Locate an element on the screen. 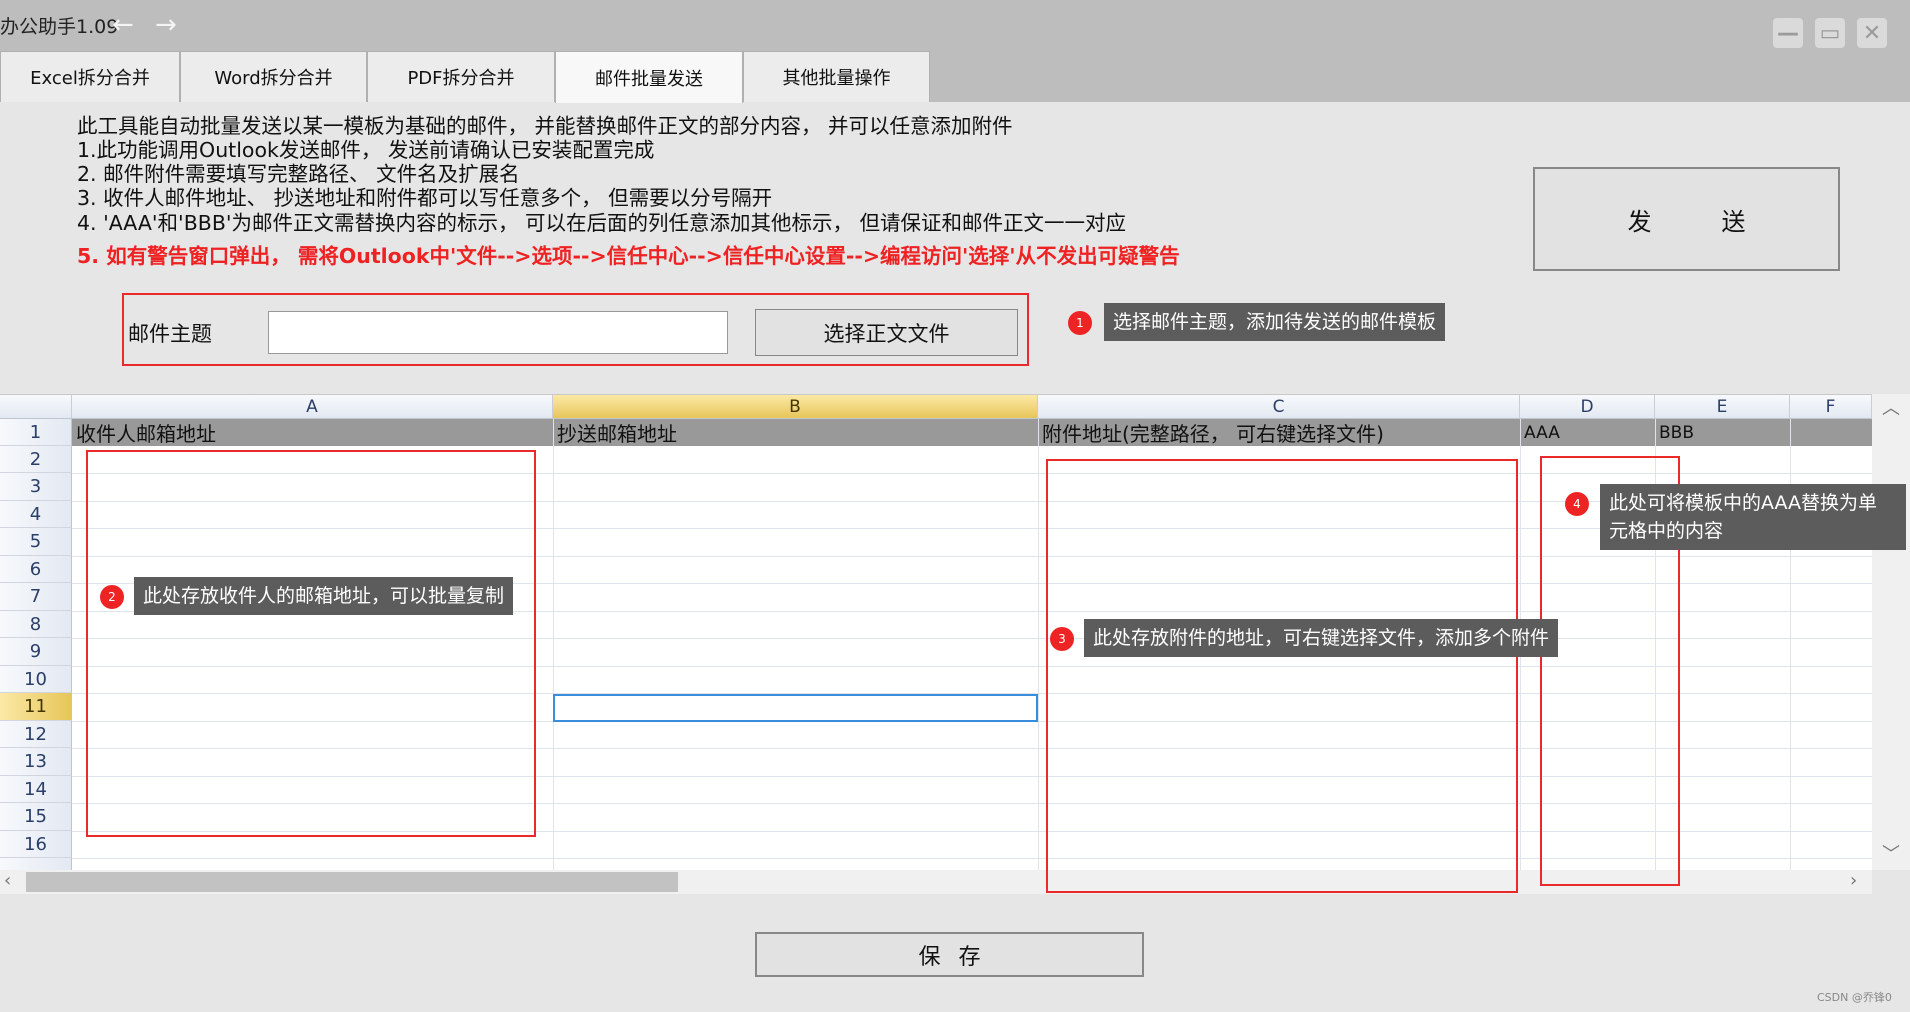 The width and height of the screenshot is (1910, 1012). scroll-down-icon: ﹀ is located at coordinates (1891, 853).